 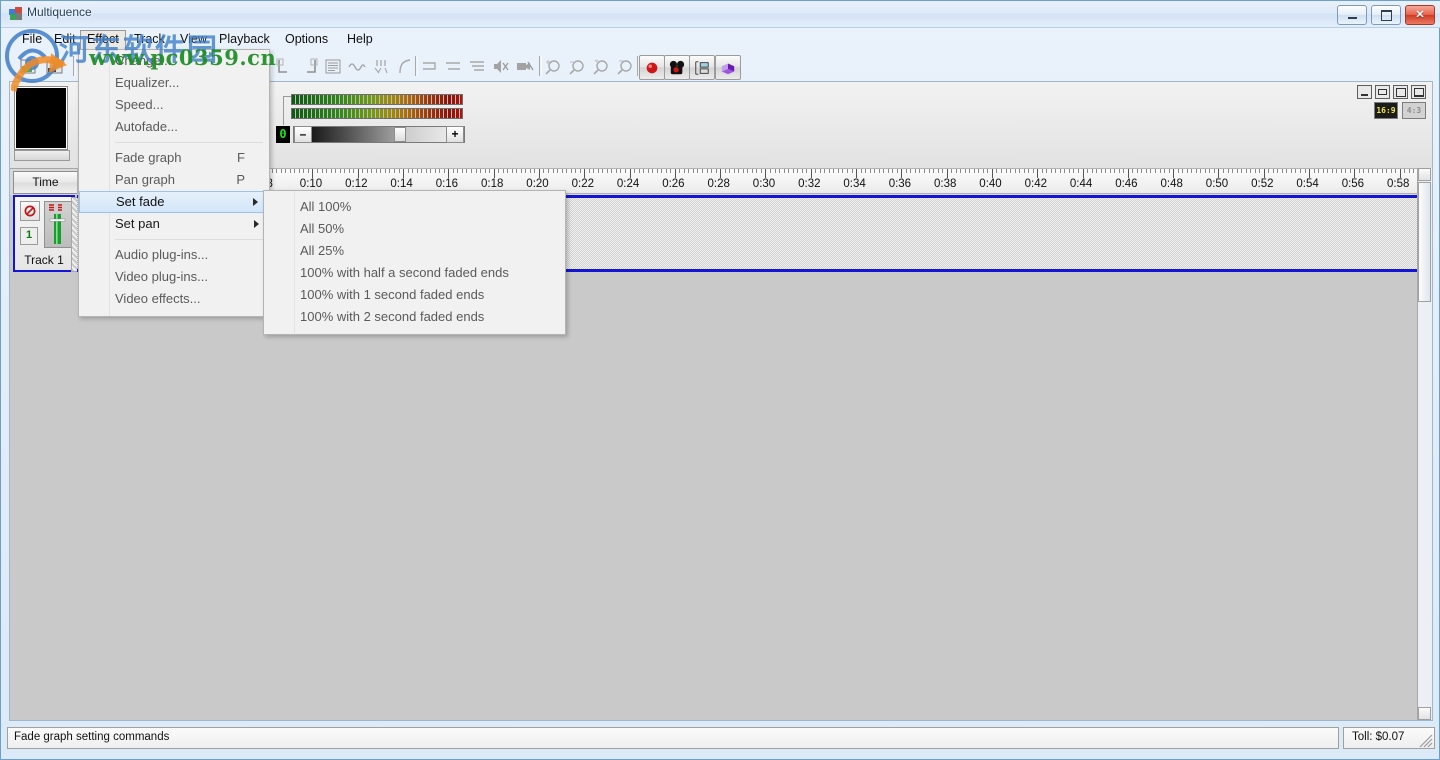 I want to click on menu-item-pan-graph: Pan graph P, so click(x=174, y=180).